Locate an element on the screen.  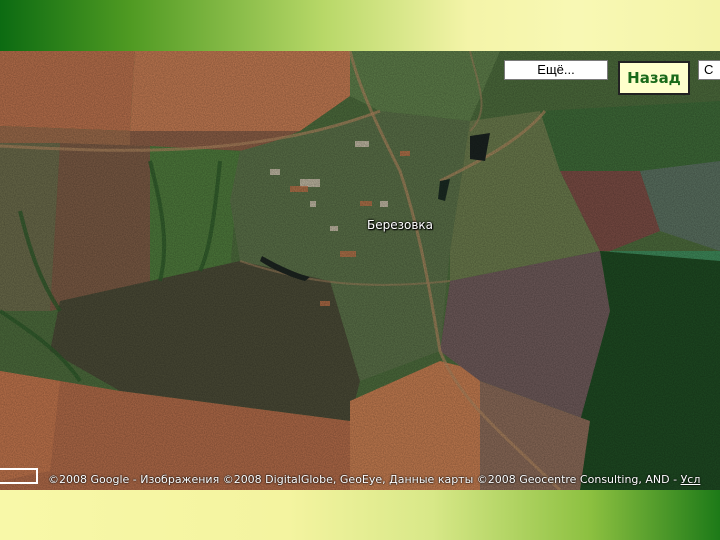
slide-bottom-band is located at coordinates (360, 515).